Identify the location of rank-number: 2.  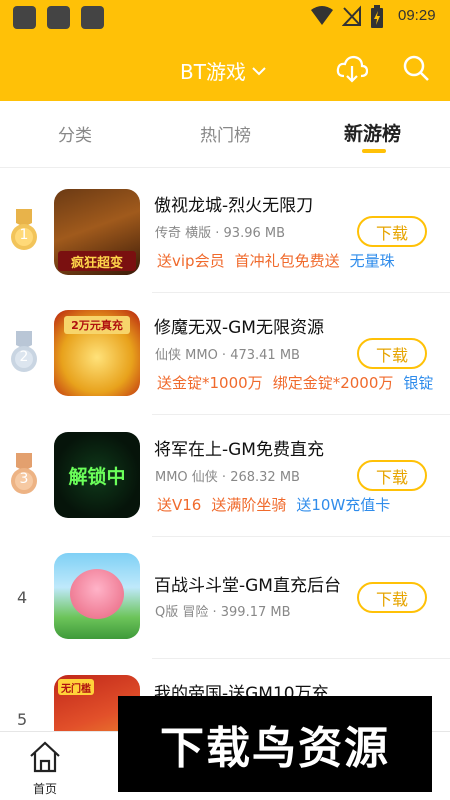
(24, 357).